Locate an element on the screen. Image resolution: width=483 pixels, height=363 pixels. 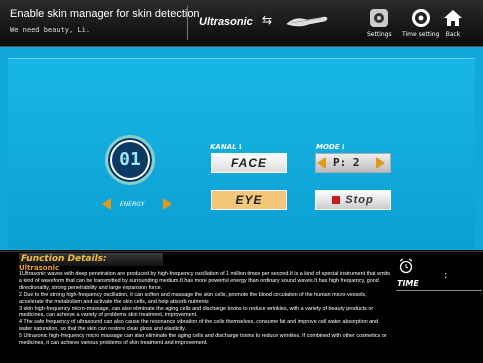
stop-icon is located at coordinates (336, 200).